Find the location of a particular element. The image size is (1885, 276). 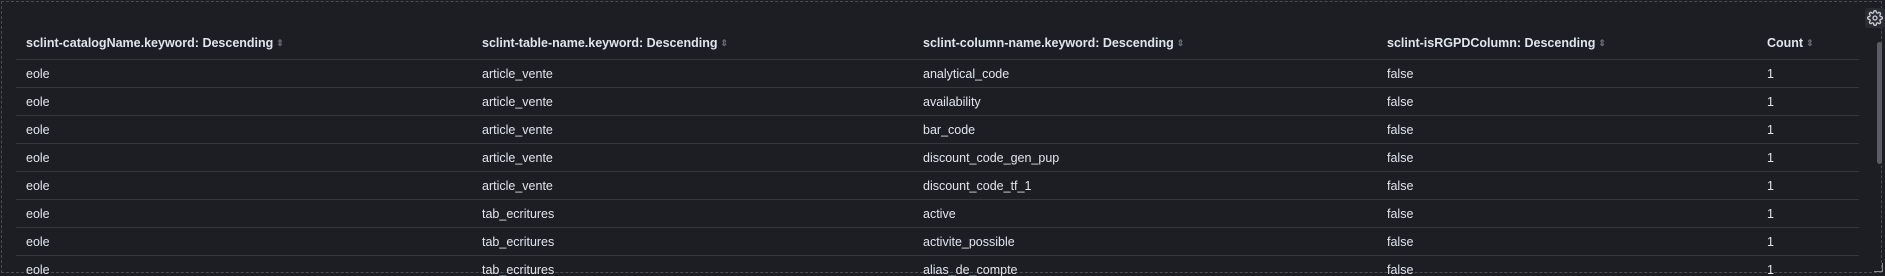

table-row: eole tab_ecritures active false 1 is located at coordinates (937, 214).